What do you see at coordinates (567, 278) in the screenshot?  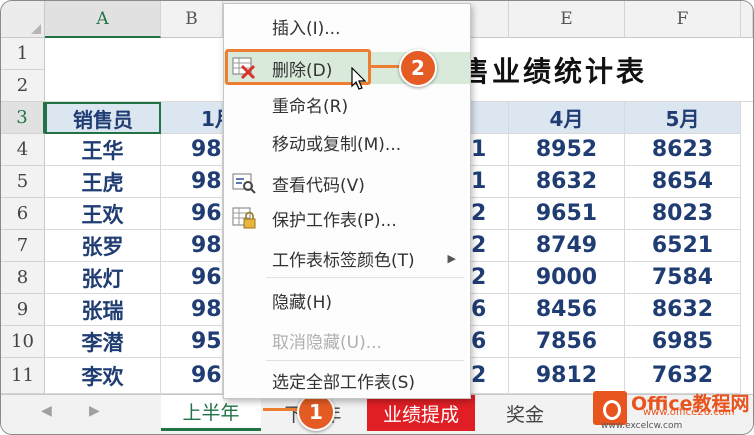 I see `cell-e: 9000` at bounding box center [567, 278].